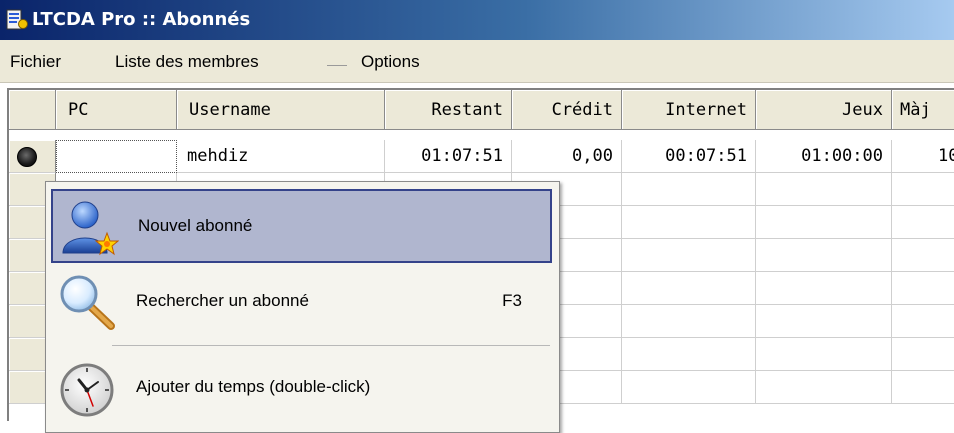 Image resolution: width=954 pixels, height=433 pixels. I want to click on menu-liste-des-membres: Liste des membres, so click(187, 62).